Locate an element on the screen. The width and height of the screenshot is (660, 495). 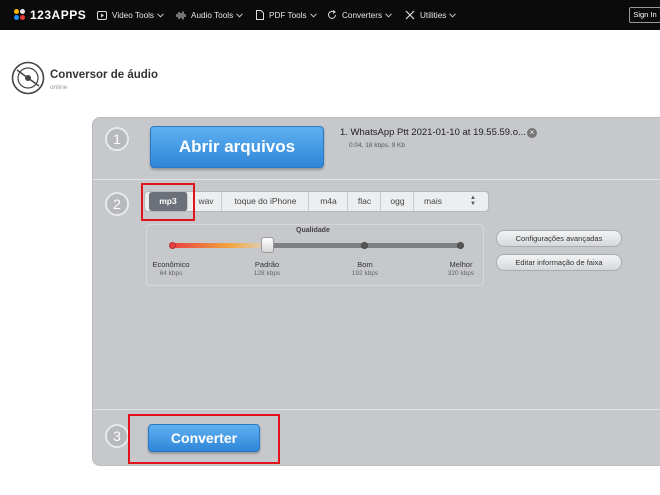
open-files-button: Abrir arquivos is located at coordinates (237, 147).